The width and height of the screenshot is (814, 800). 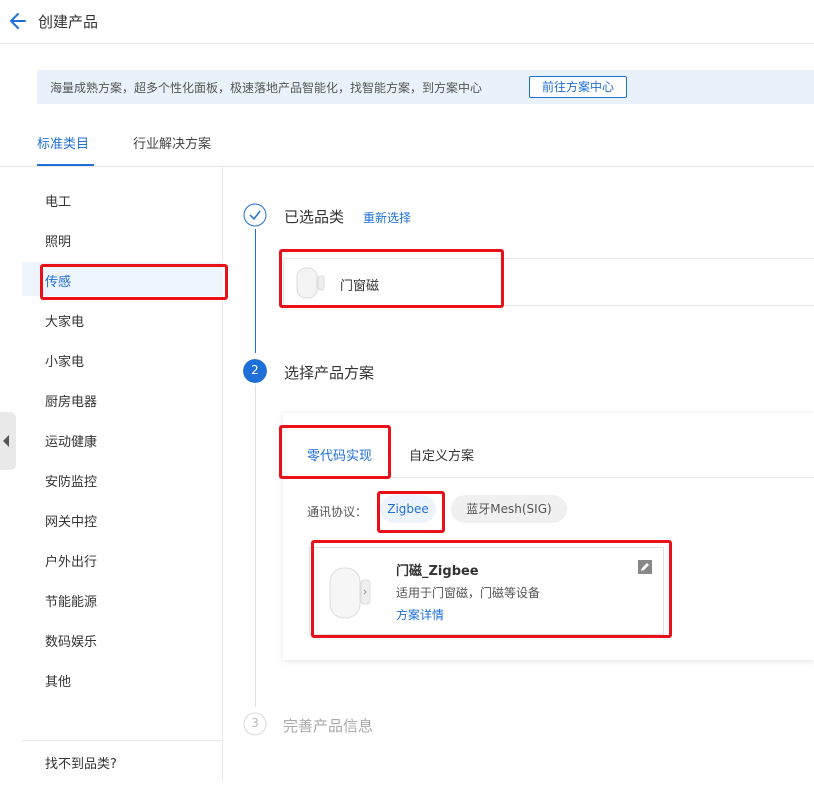 I want to click on sidebar-item-label: 数码娱乐, so click(x=71, y=642).